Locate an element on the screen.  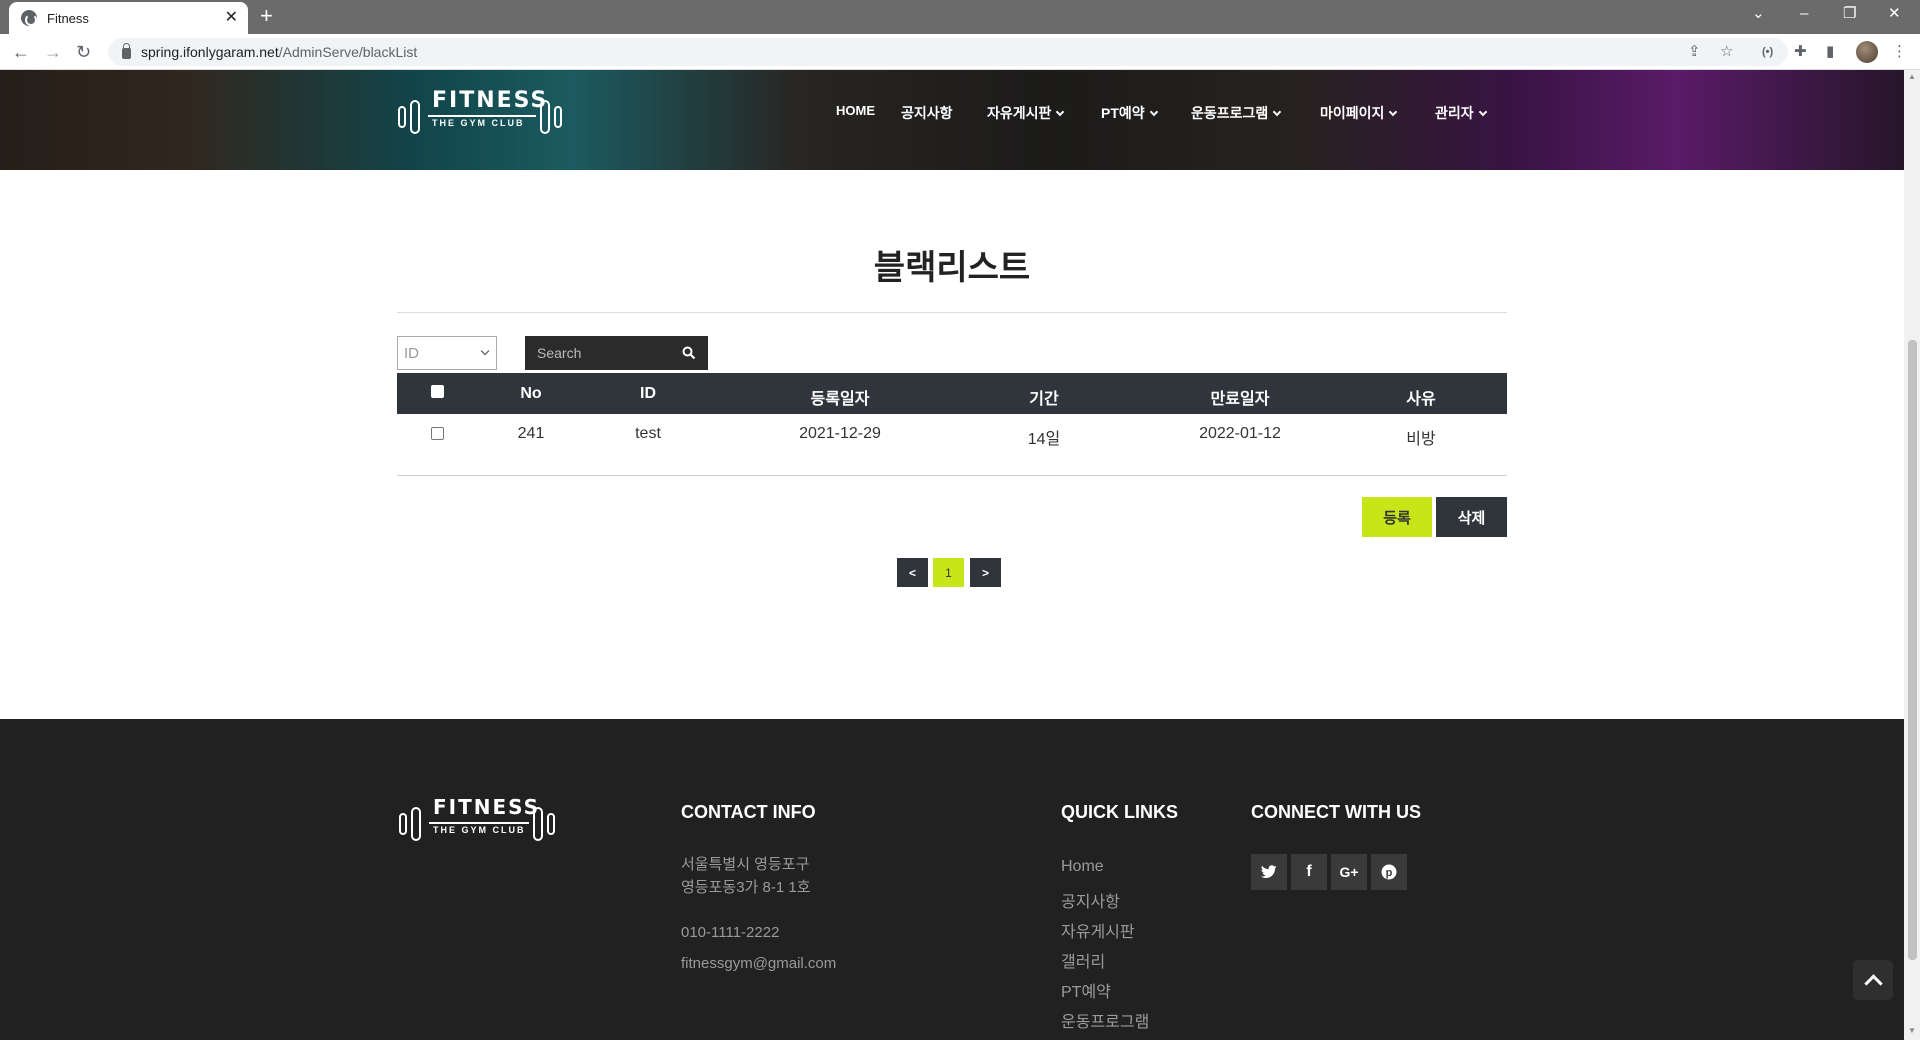
cell-registered: 2021-12-29 is located at coordinates (840, 433).